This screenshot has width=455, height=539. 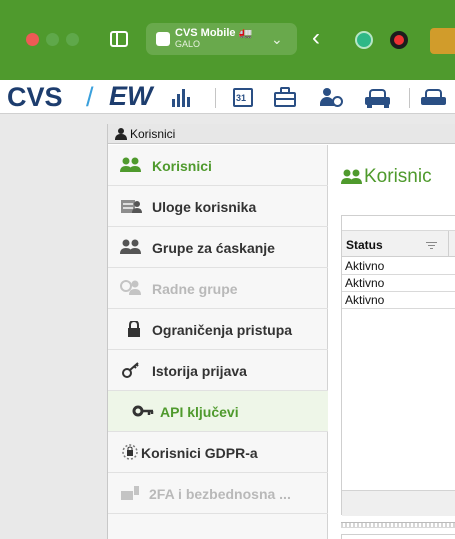 What do you see at coordinates (448, 244) in the screenshot?
I see `column-divider` at bounding box center [448, 244].